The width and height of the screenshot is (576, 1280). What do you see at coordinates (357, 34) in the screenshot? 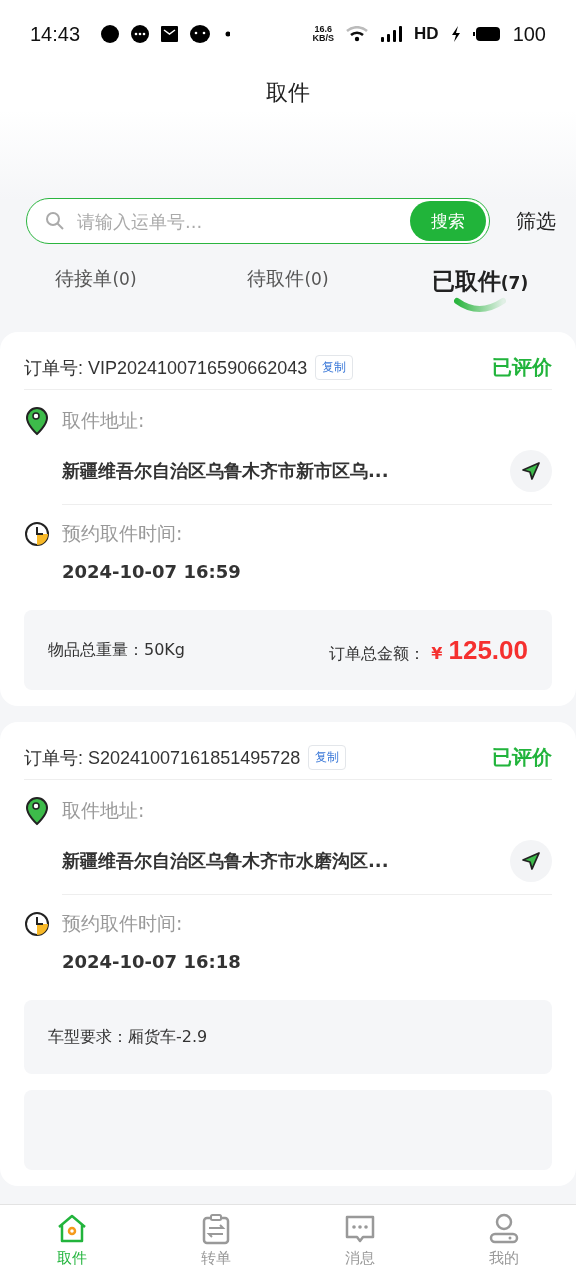
I see `wifi-icon` at bounding box center [357, 34].